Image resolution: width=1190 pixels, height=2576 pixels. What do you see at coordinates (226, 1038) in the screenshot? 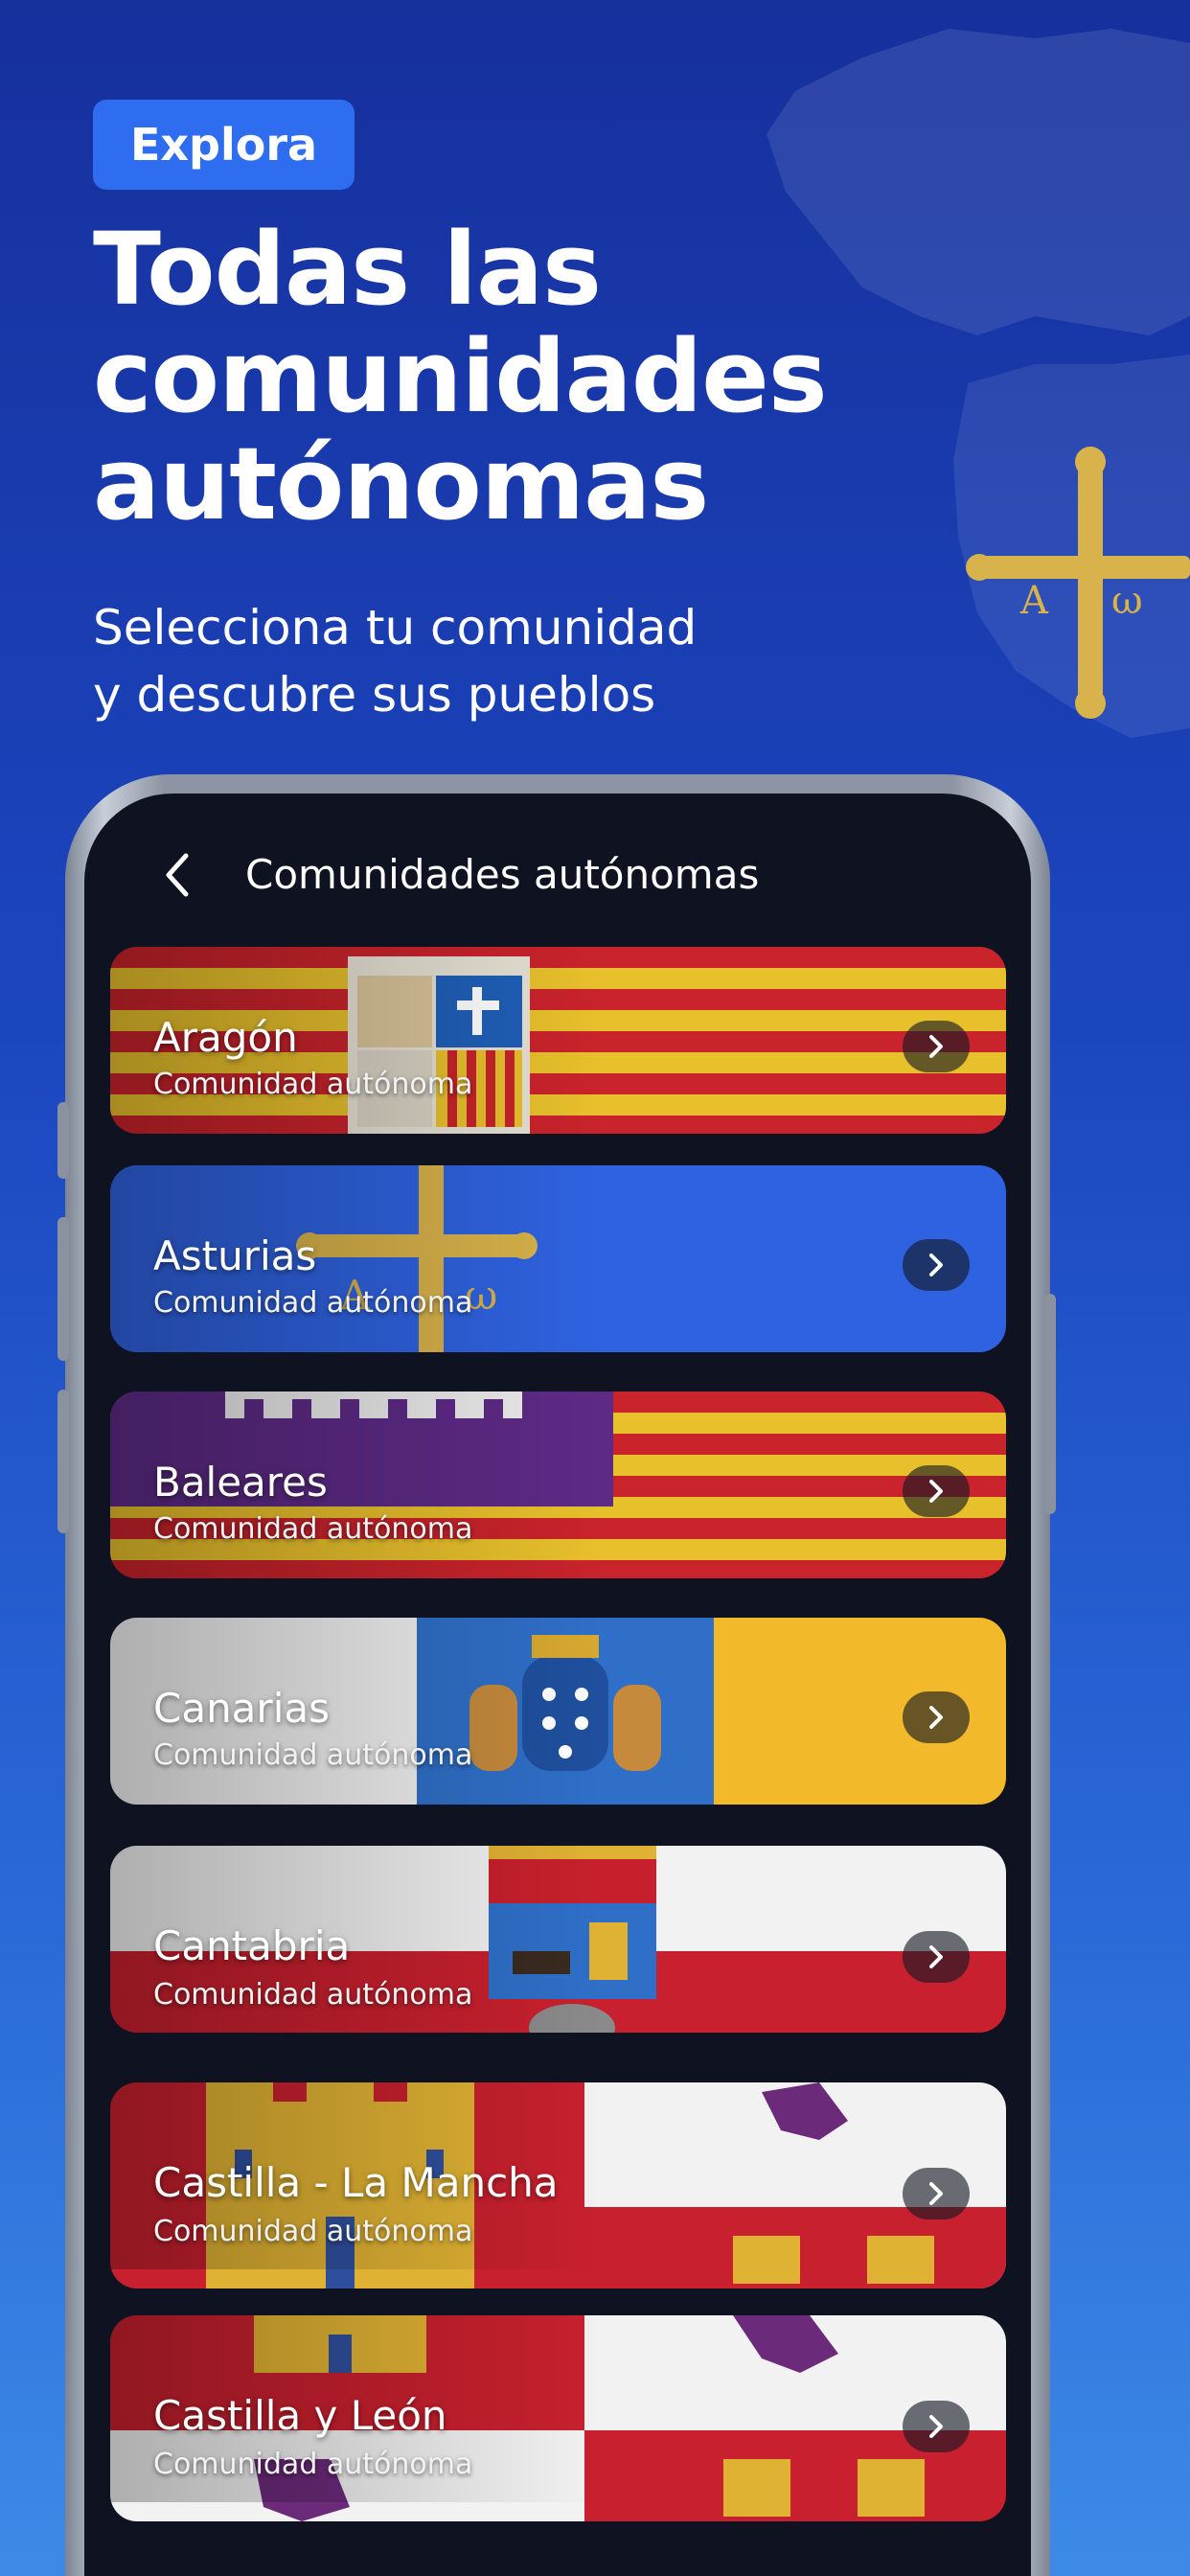
I see `community-name: Aragón` at bounding box center [226, 1038].